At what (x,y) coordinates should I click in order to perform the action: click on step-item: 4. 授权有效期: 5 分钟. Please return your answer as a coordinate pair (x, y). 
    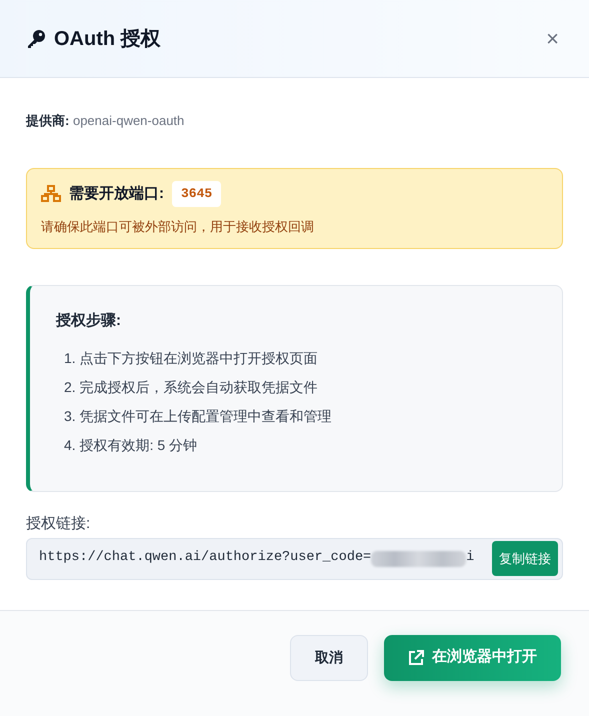
    Looking at the image, I should click on (130, 445).